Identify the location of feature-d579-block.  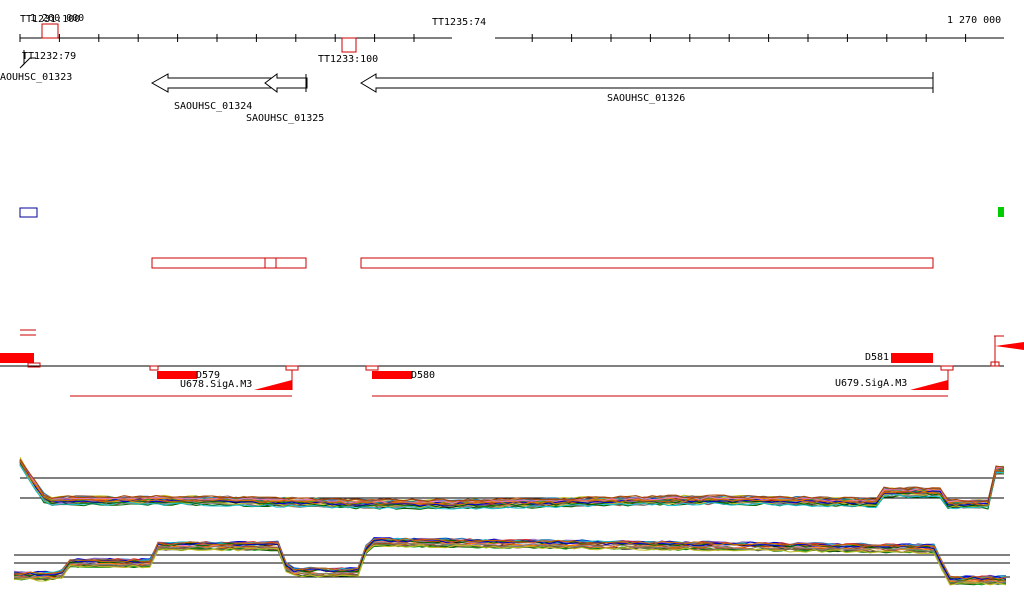
(177, 375).